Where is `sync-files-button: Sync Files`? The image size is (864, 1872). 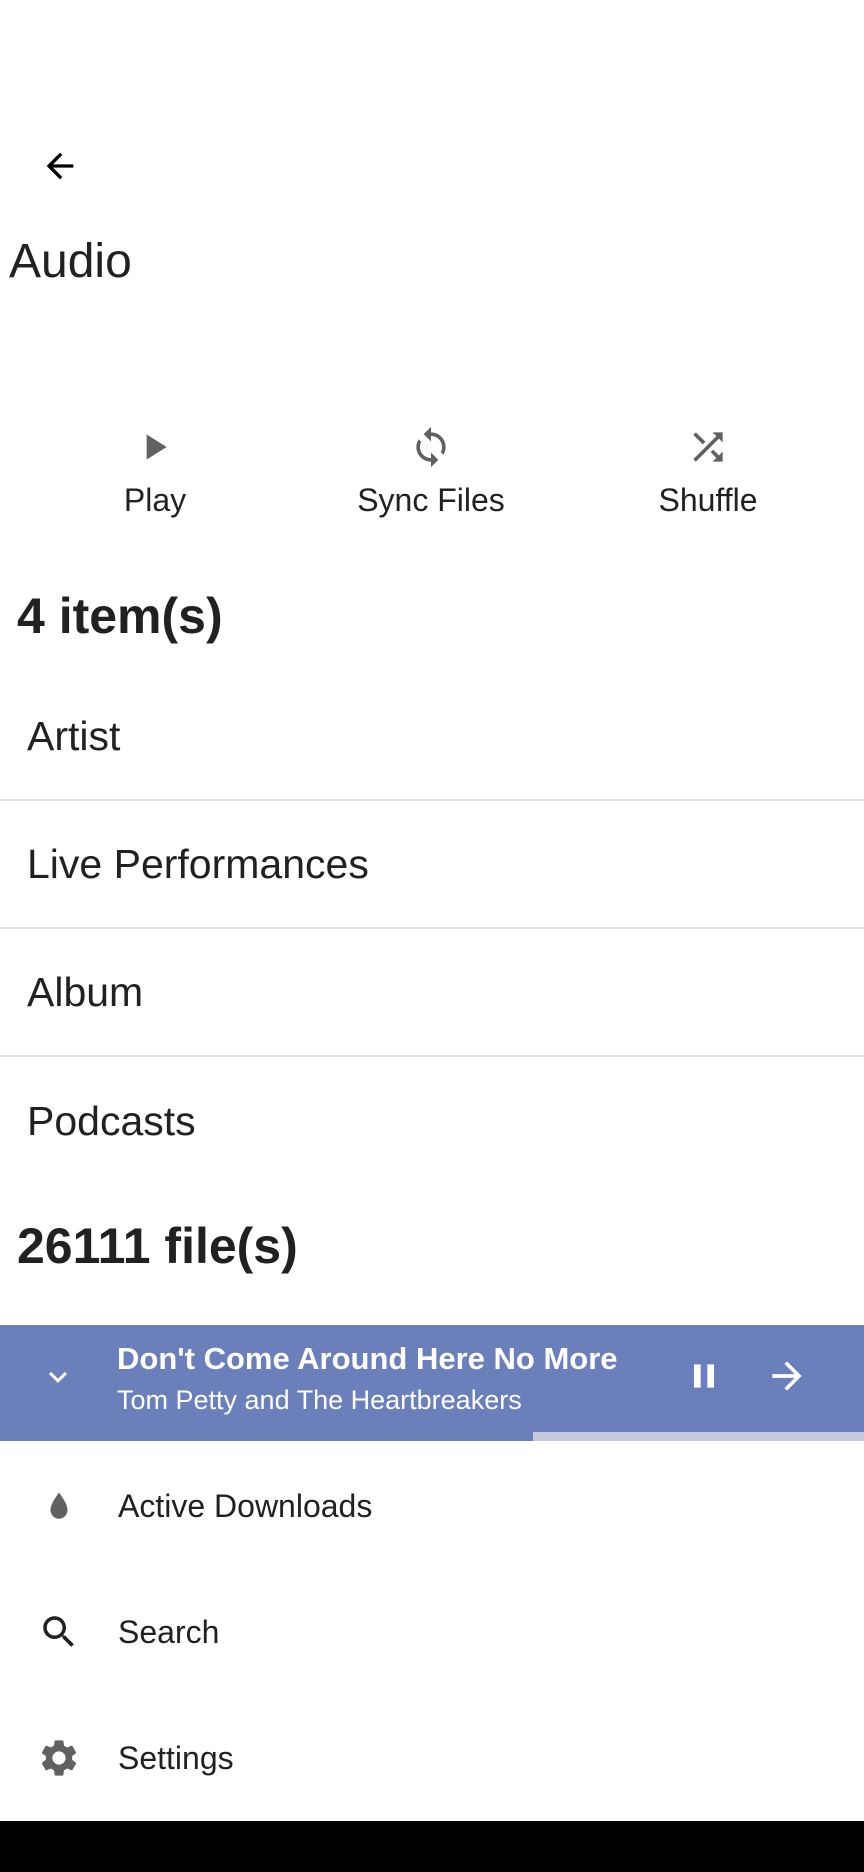
sync-files-button: Sync Files is located at coordinates (431, 482).